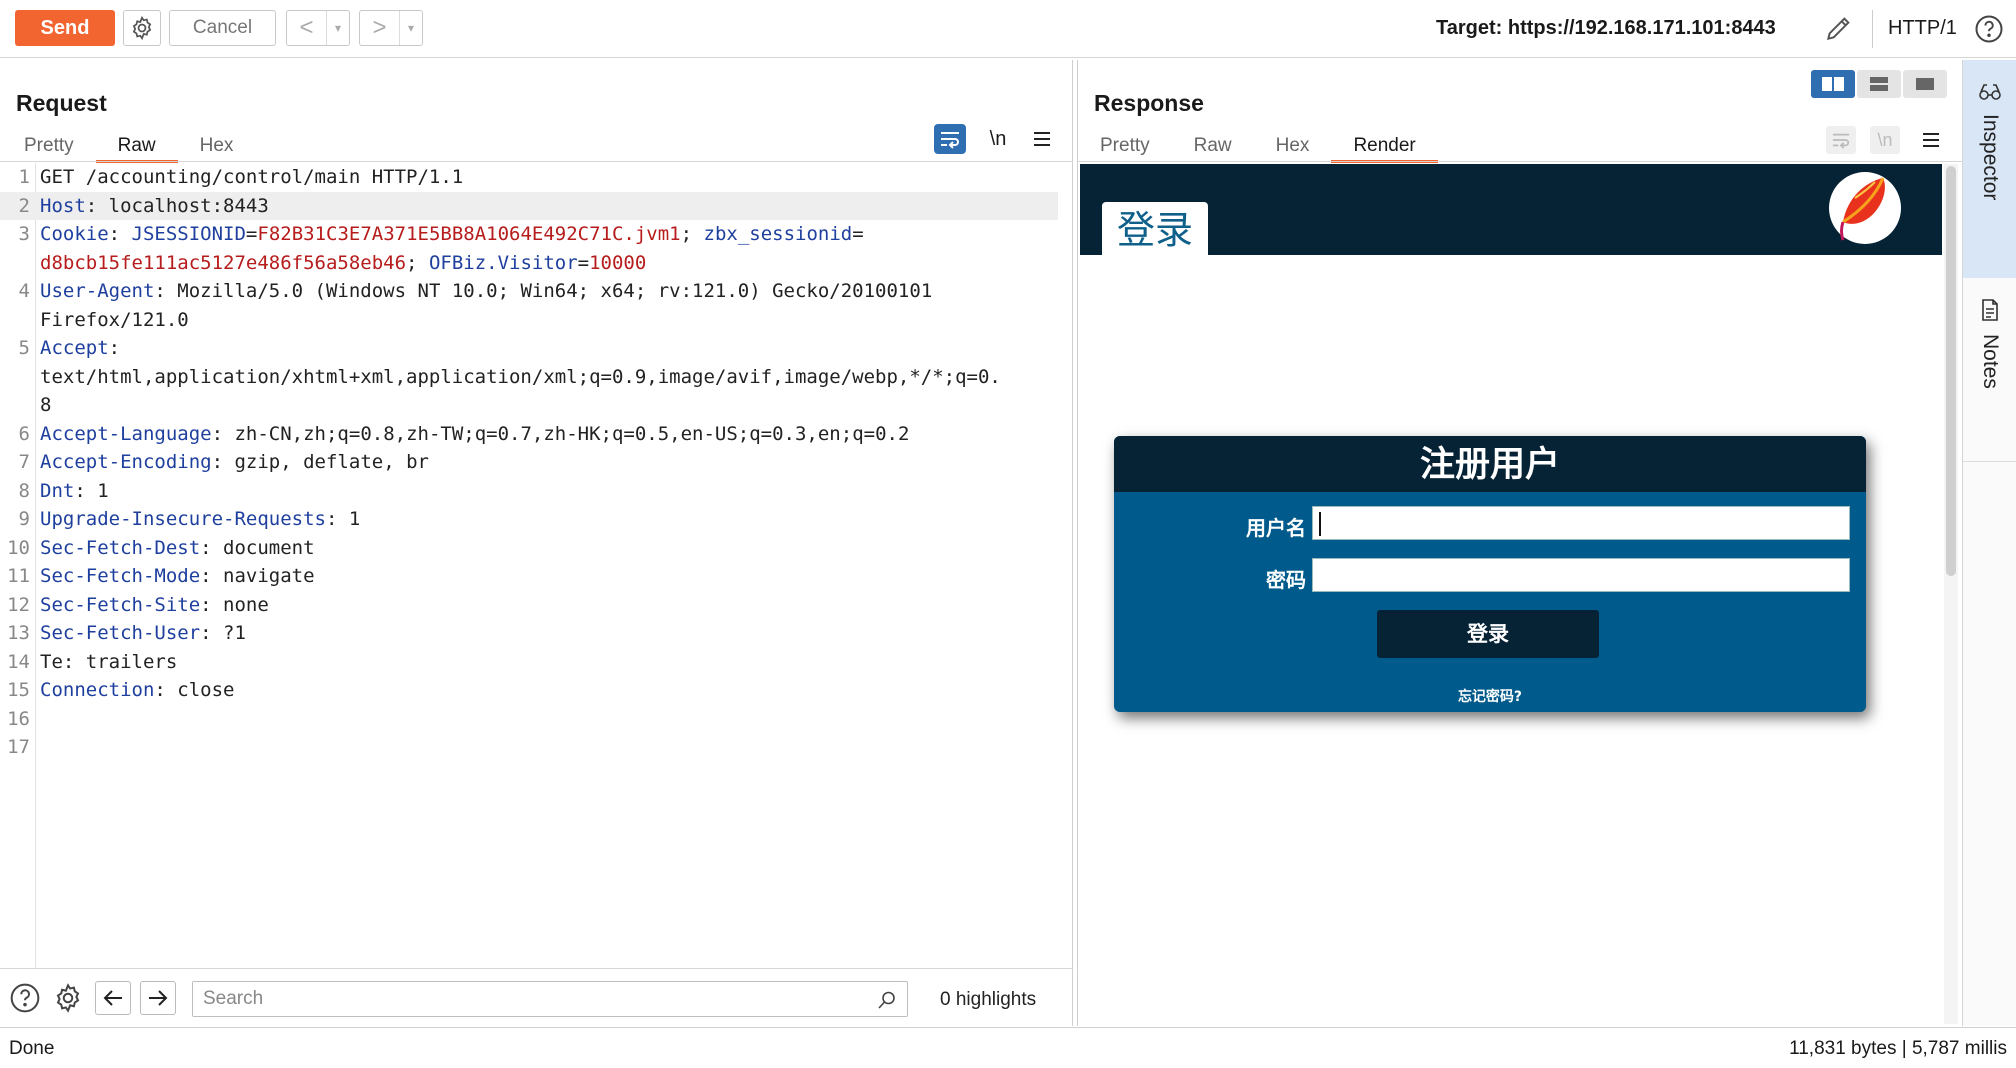 The width and height of the screenshot is (2016, 1068). What do you see at coordinates (886, 1000) in the screenshot?
I see `search-icon` at bounding box center [886, 1000].